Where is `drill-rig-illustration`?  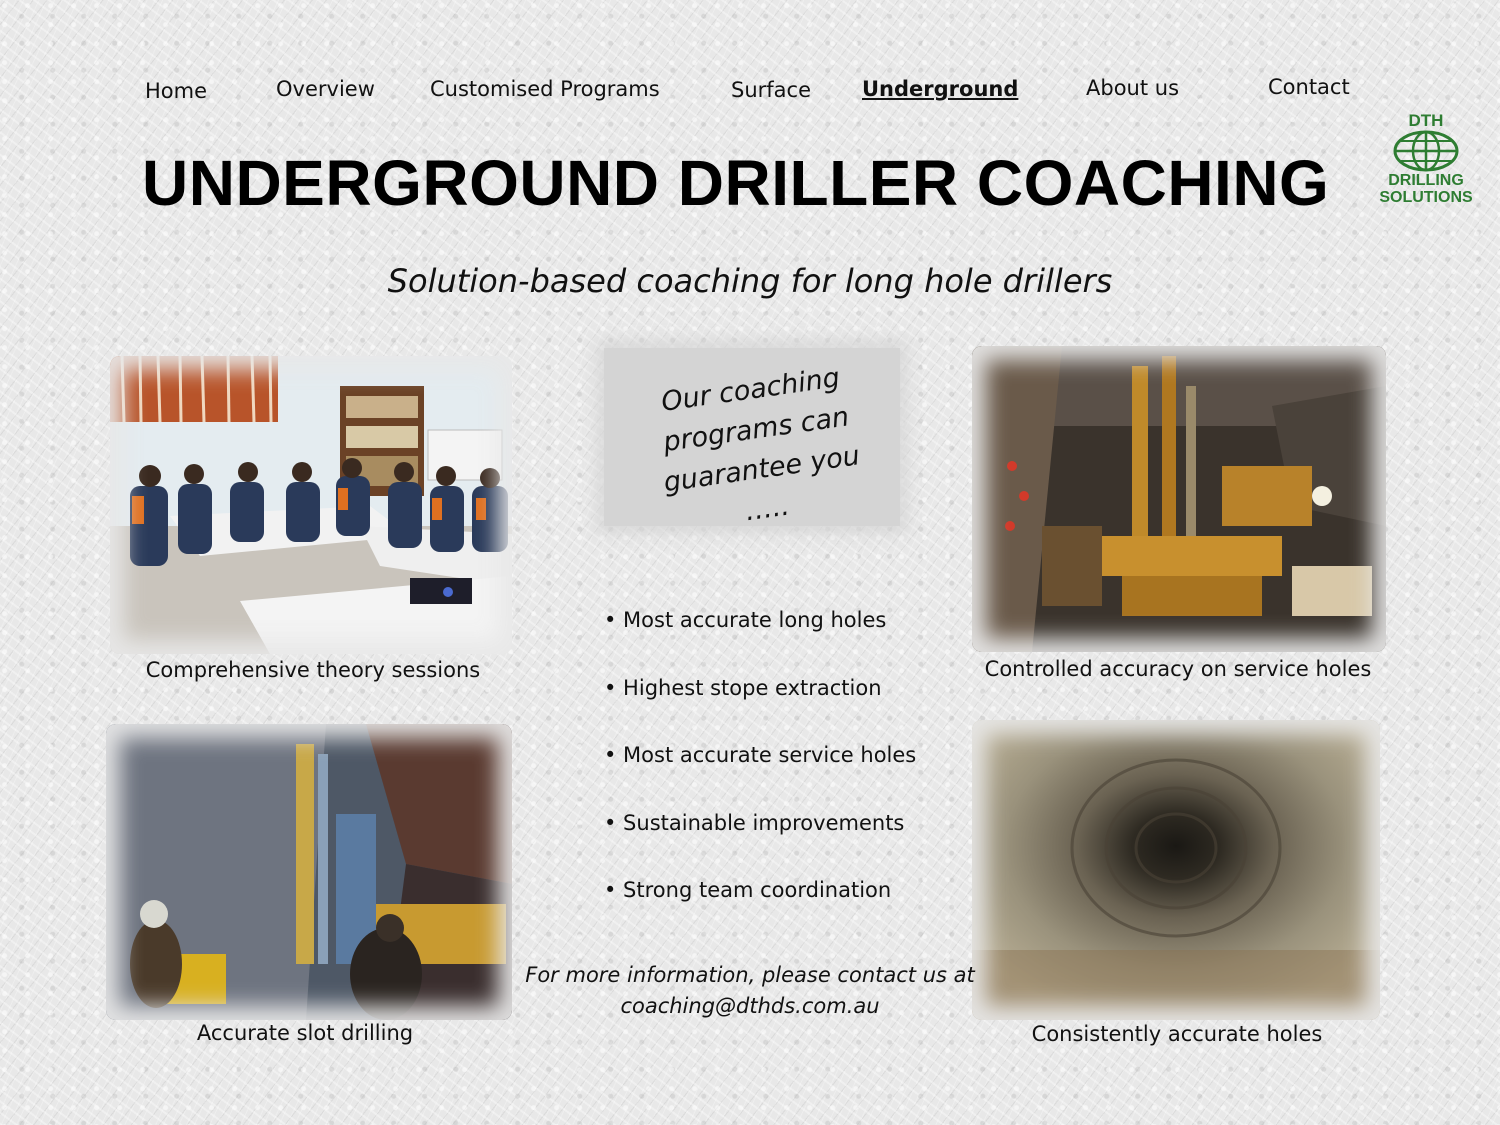 drill-rig-illustration is located at coordinates (1179, 499).